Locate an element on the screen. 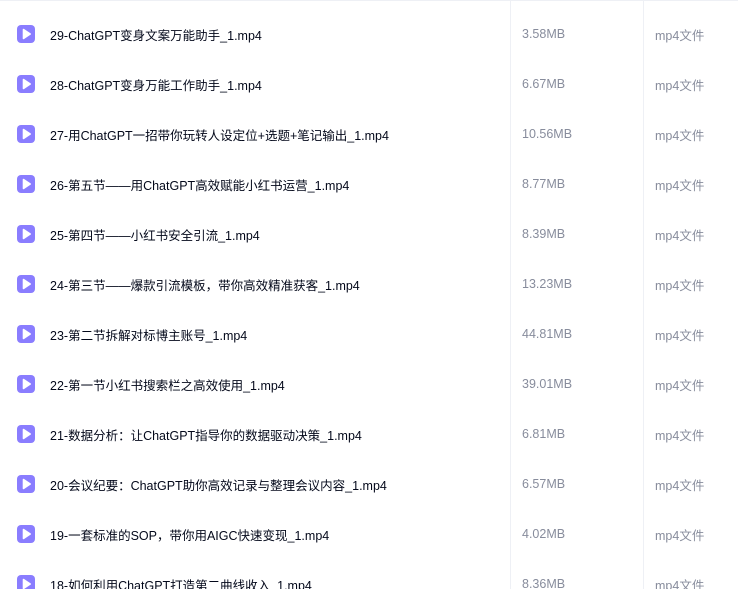 The height and width of the screenshot is (589, 738). file-size: 3.58MB is located at coordinates (544, 34).